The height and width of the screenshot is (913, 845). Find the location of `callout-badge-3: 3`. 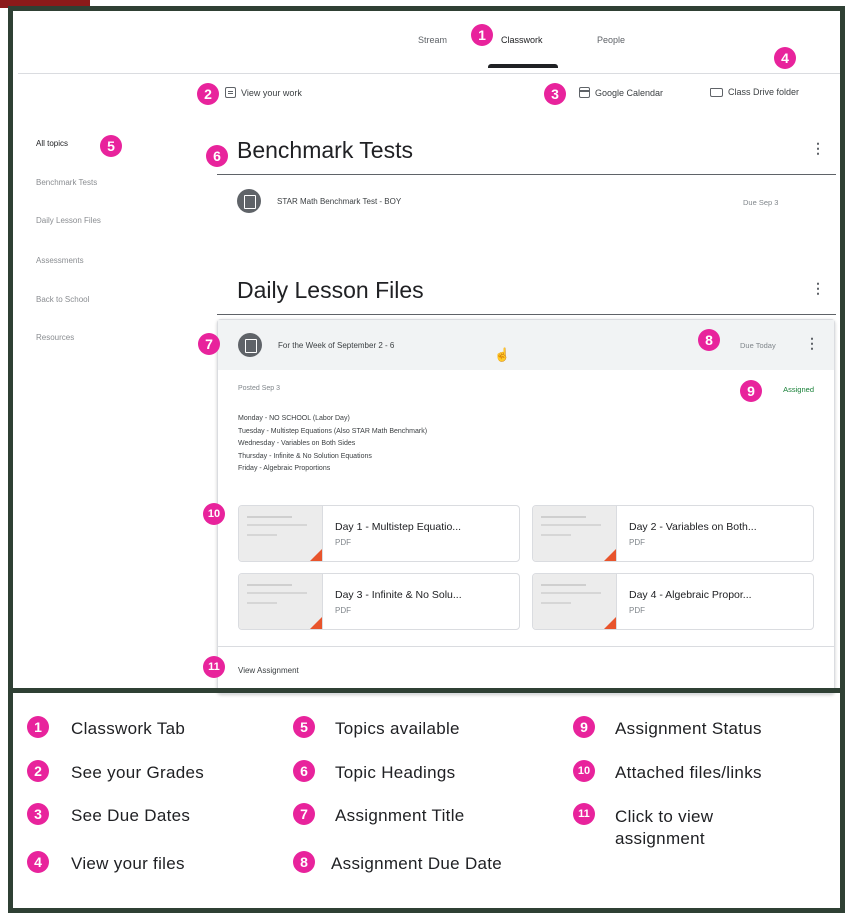

callout-badge-3: 3 is located at coordinates (555, 94).